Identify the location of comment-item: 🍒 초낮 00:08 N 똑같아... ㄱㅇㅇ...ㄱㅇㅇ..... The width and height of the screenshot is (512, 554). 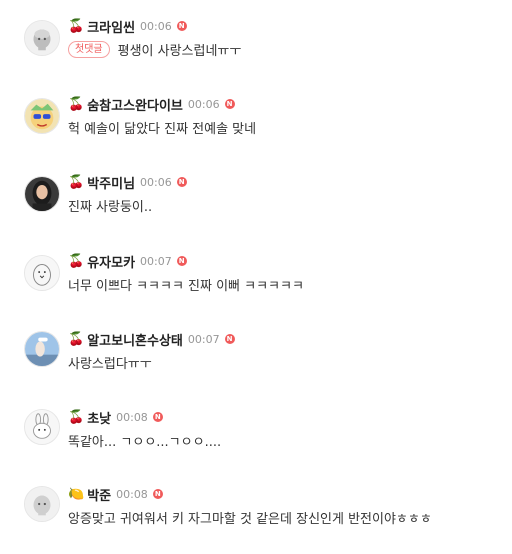
(256, 442).